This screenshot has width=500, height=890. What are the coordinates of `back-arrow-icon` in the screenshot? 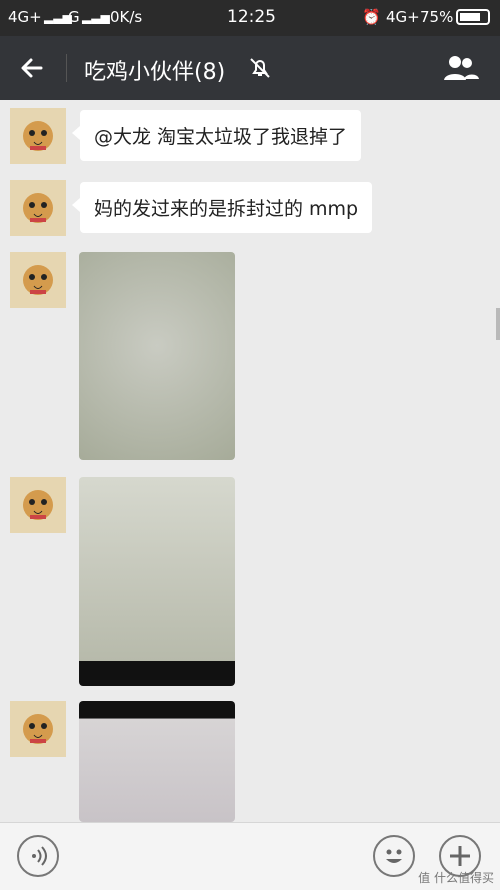 It's located at (34, 68).